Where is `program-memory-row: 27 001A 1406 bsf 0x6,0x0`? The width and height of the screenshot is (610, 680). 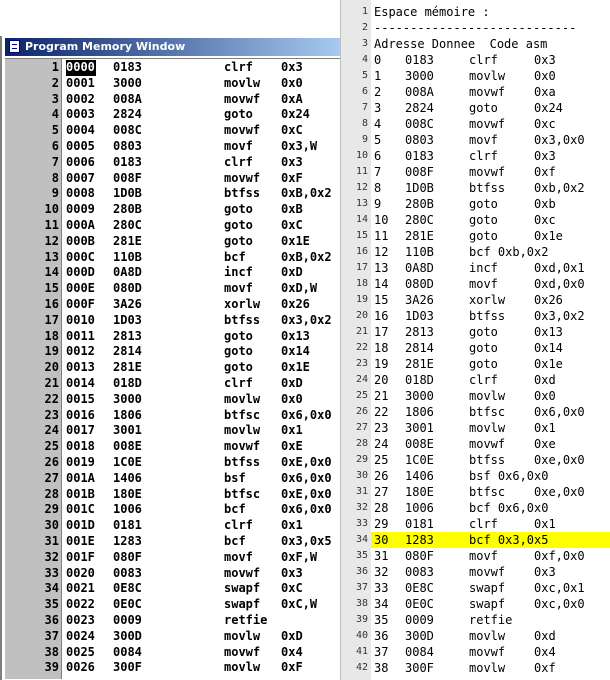 program-memory-row: 27 001A 1406 bsf 0x6,0x0 is located at coordinates (172, 479).